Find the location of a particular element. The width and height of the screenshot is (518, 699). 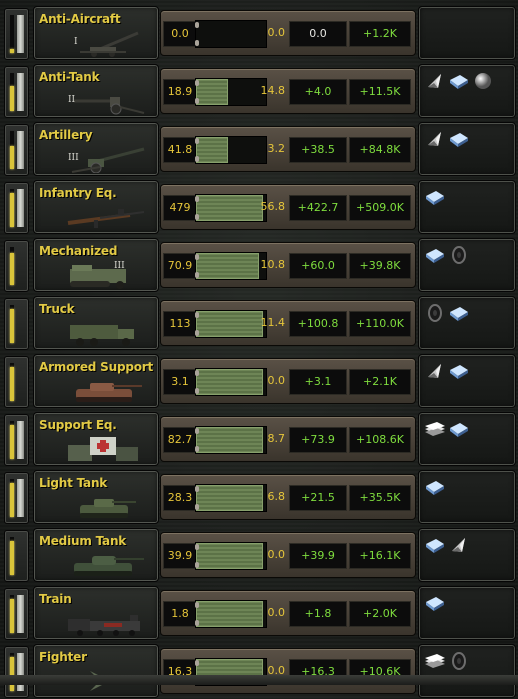

value-stockpile: +1.2K is located at coordinates (380, 34).